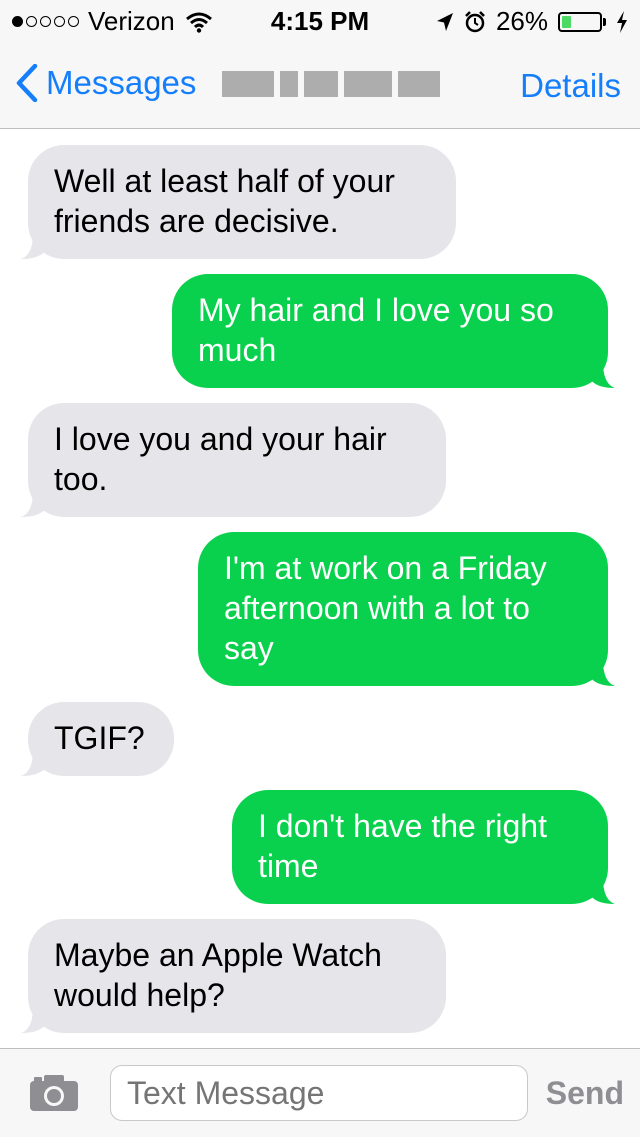 This screenshot has width=640, height=1137. I want to click on back-button: Messages, so click(106, 83).